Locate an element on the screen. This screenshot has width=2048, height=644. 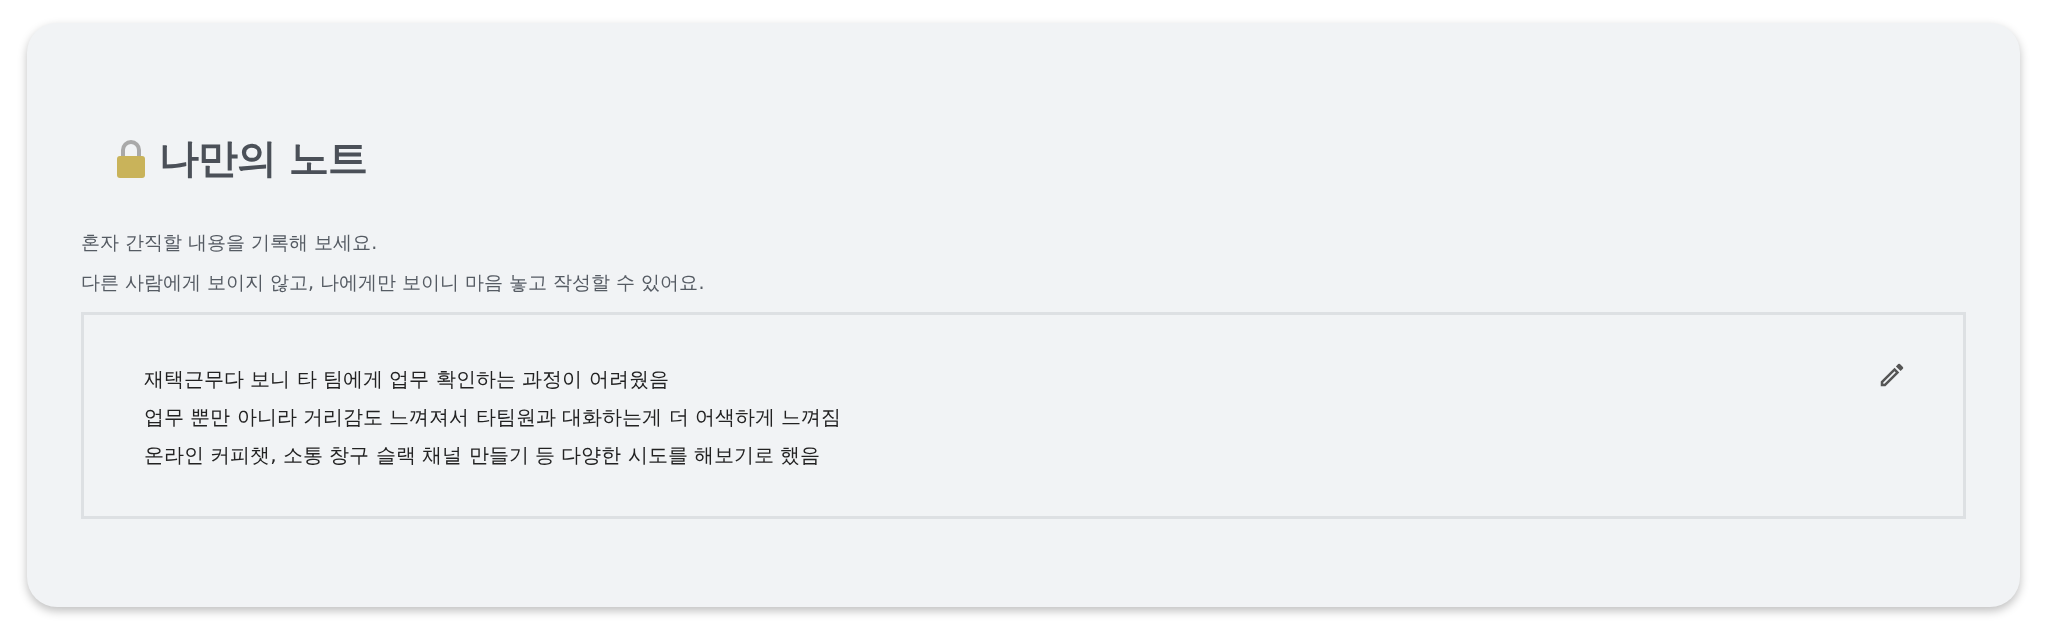
note-text: 업무 뿐만 아니라 거리감도 느껴져서 타팀원과 대화하는게 더 어색하게 느껴짐 is located at coordinates (493, 417).